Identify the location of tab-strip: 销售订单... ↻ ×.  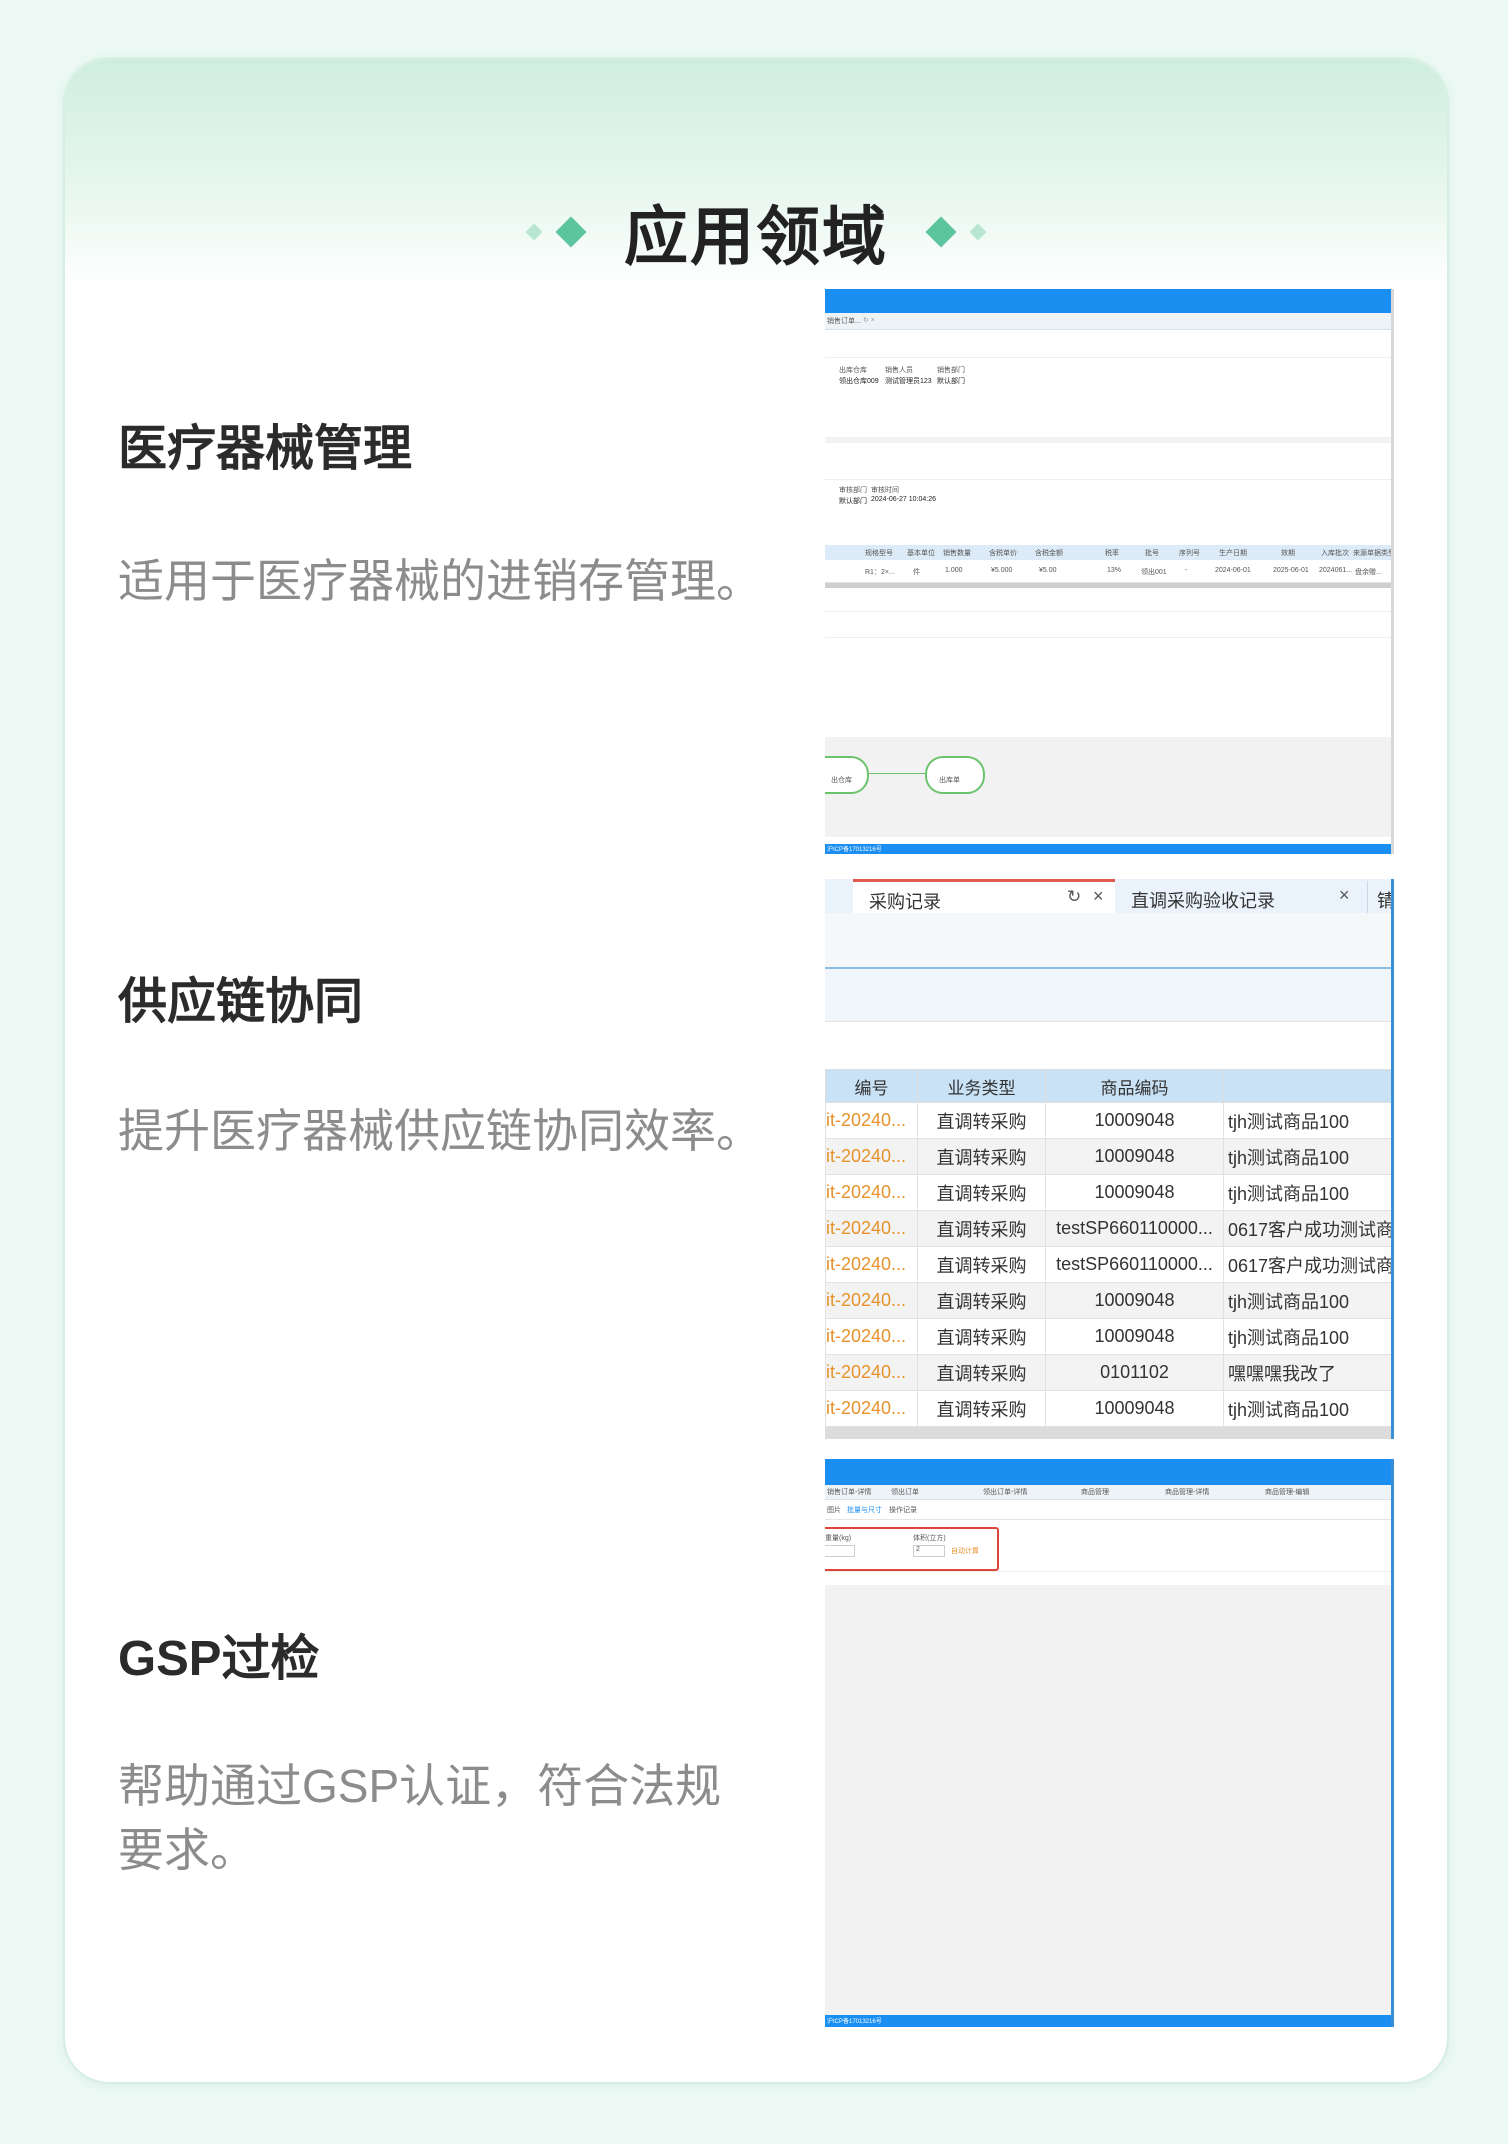
(1108, 321).